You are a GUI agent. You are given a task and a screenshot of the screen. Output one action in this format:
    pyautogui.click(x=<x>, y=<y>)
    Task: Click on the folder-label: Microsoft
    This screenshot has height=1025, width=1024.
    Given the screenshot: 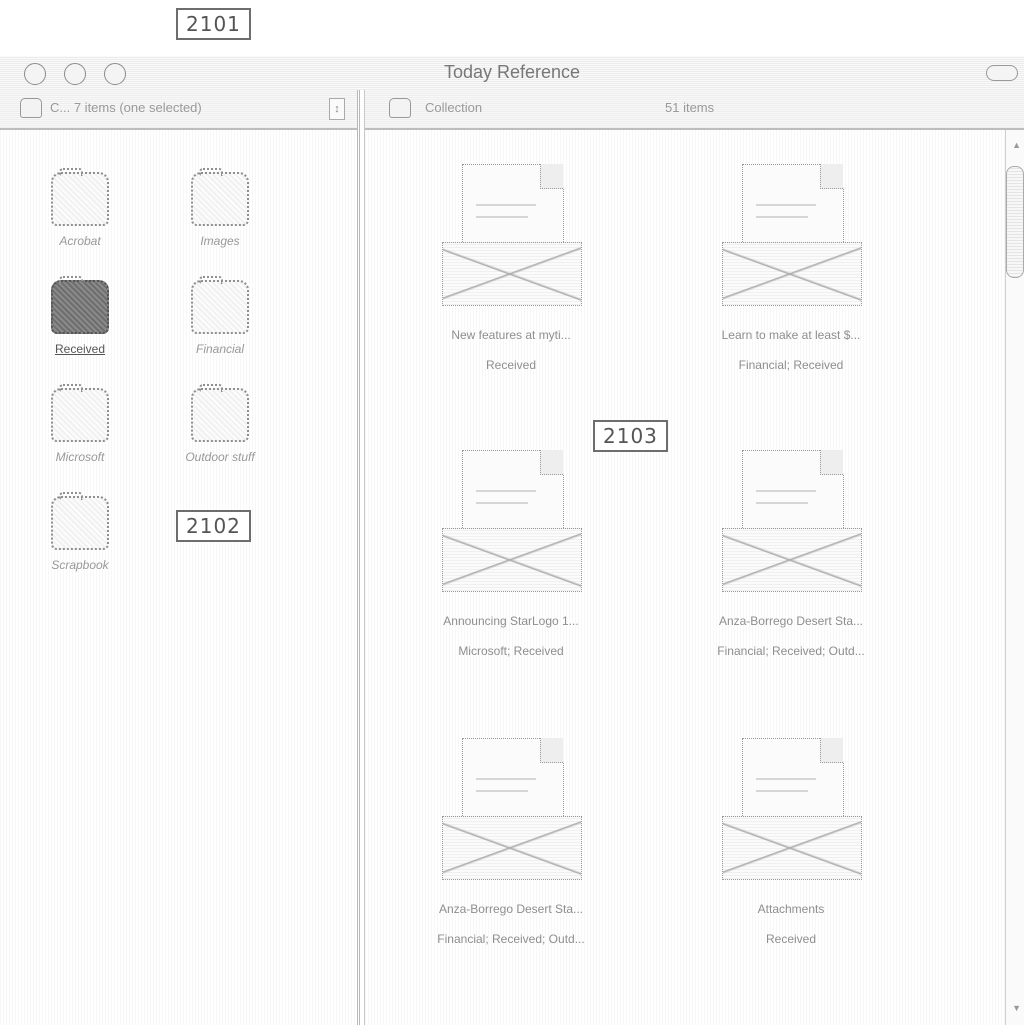 What is the action you would take?
    pyautogui.click(x=80, y=457)
    